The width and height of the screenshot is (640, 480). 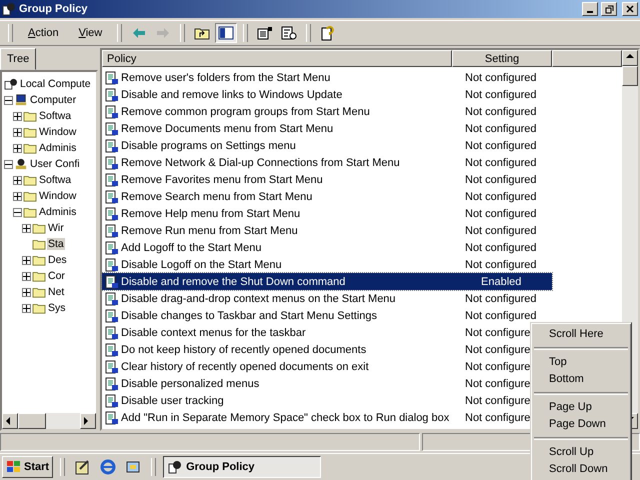 I want to click on tab: Tree, so click(x=18, y=59).